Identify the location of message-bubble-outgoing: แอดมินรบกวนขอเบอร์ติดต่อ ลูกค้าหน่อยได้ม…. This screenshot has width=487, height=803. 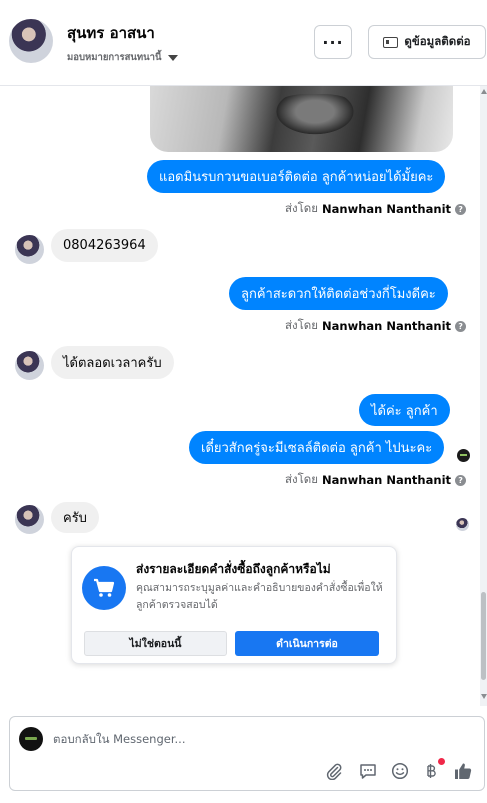
(296, 176).